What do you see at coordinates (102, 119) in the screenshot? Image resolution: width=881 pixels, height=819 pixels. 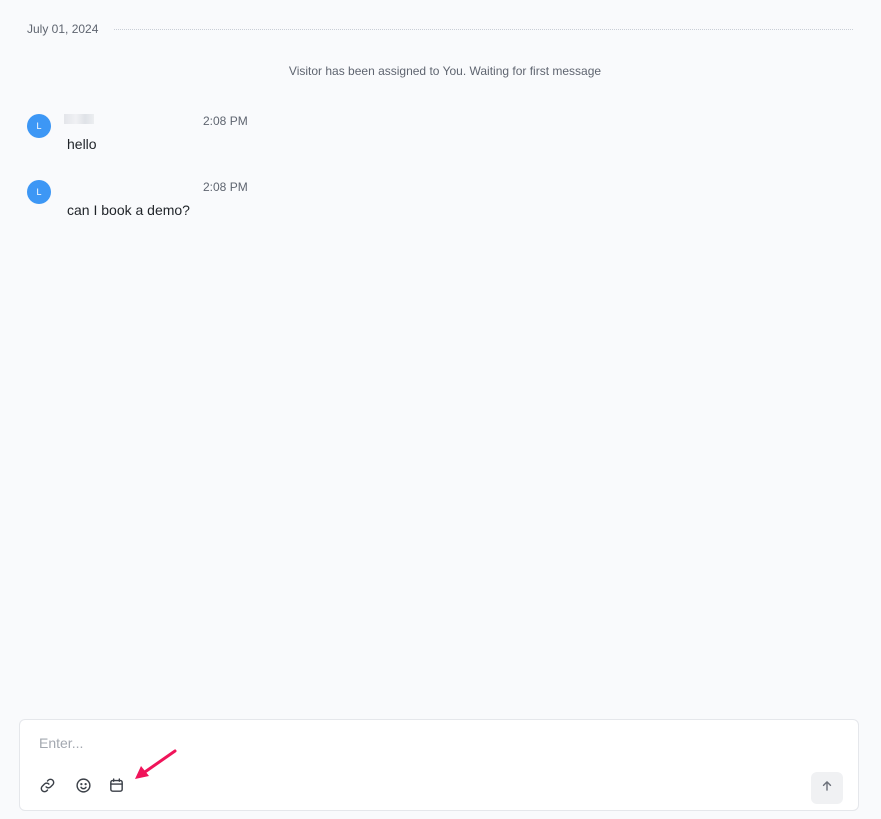 I see `sender-name-redacted` at bounding box center [102, 119].